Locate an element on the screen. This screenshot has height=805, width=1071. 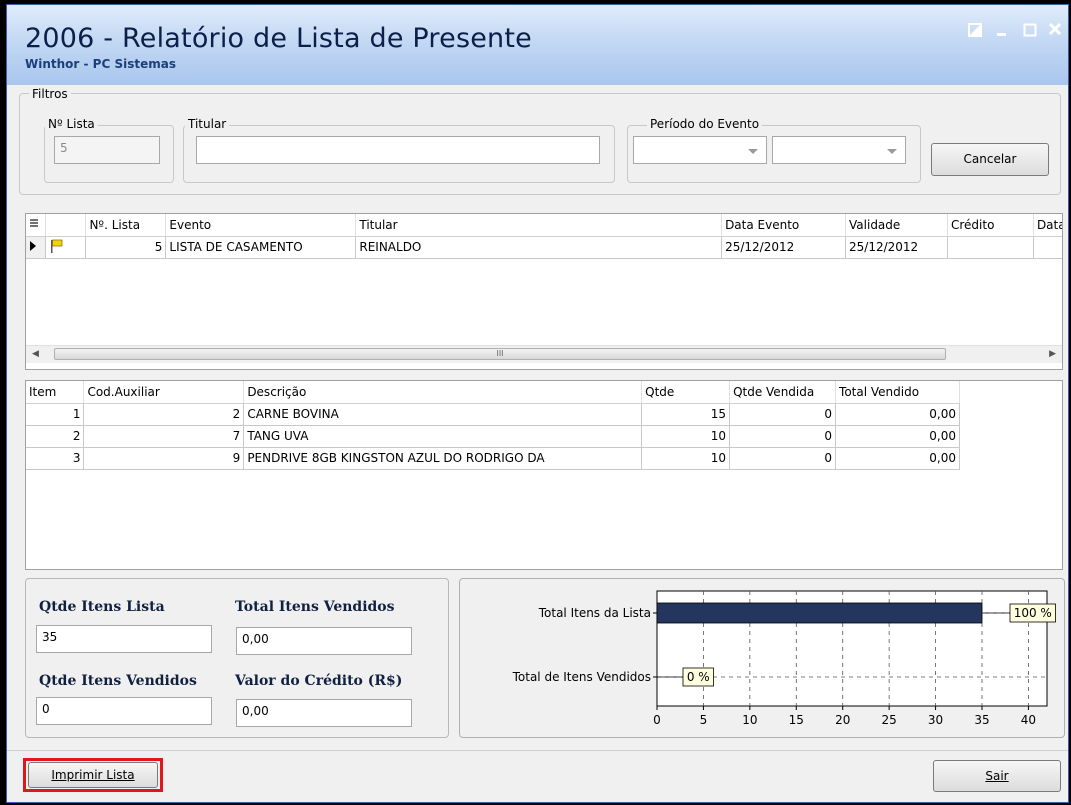
cell-cod-auxiliar: 7 is located at coordinates (164, 436).